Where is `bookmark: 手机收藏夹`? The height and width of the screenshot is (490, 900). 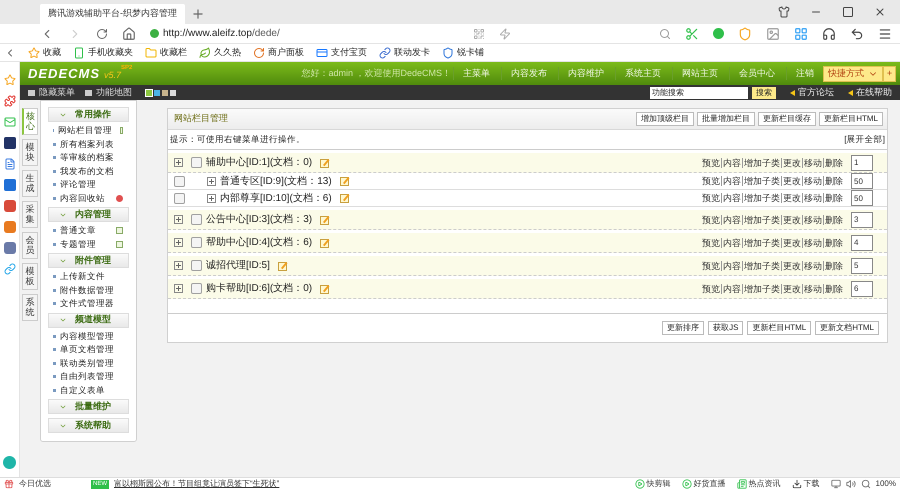 bookmark: 手机收藏夹 is located at coordinates (103, 53).